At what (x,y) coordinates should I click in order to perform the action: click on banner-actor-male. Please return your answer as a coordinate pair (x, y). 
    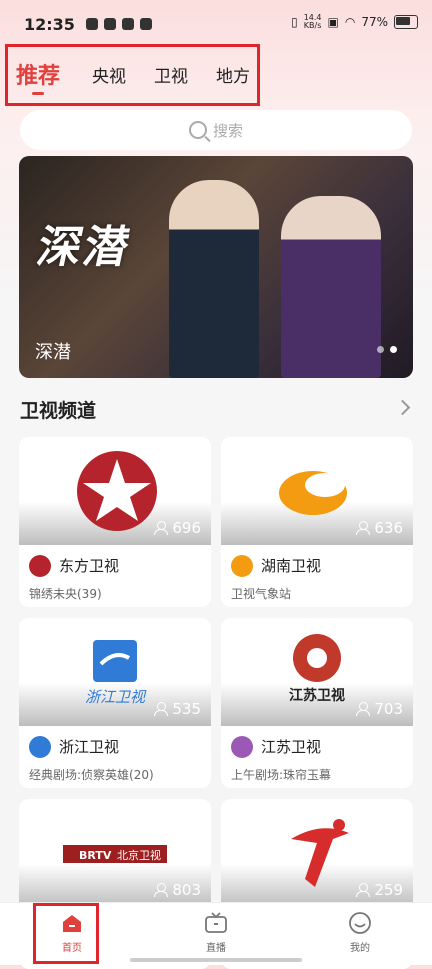
    Looking at the image, I should click on (214, 279).